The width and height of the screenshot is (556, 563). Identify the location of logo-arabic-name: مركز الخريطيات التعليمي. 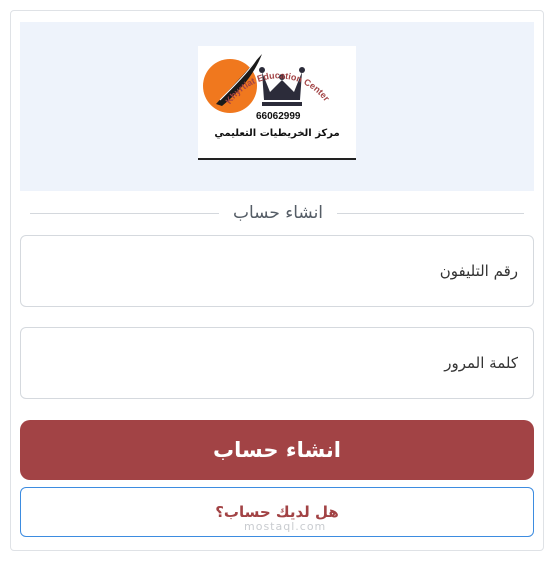
(276, 133).